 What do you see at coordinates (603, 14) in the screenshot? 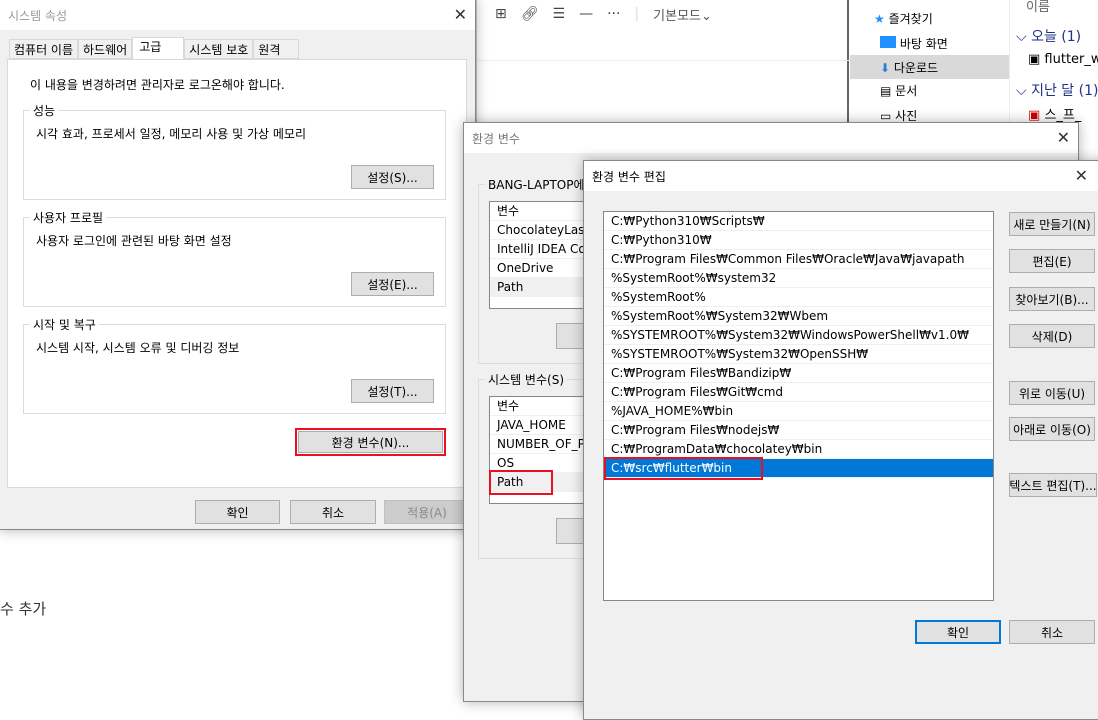
I see `editor-toolbar: ⊞ 🔗︎ ☰ — ··· | 기본모드⌄` at bounding box center [603, 14].